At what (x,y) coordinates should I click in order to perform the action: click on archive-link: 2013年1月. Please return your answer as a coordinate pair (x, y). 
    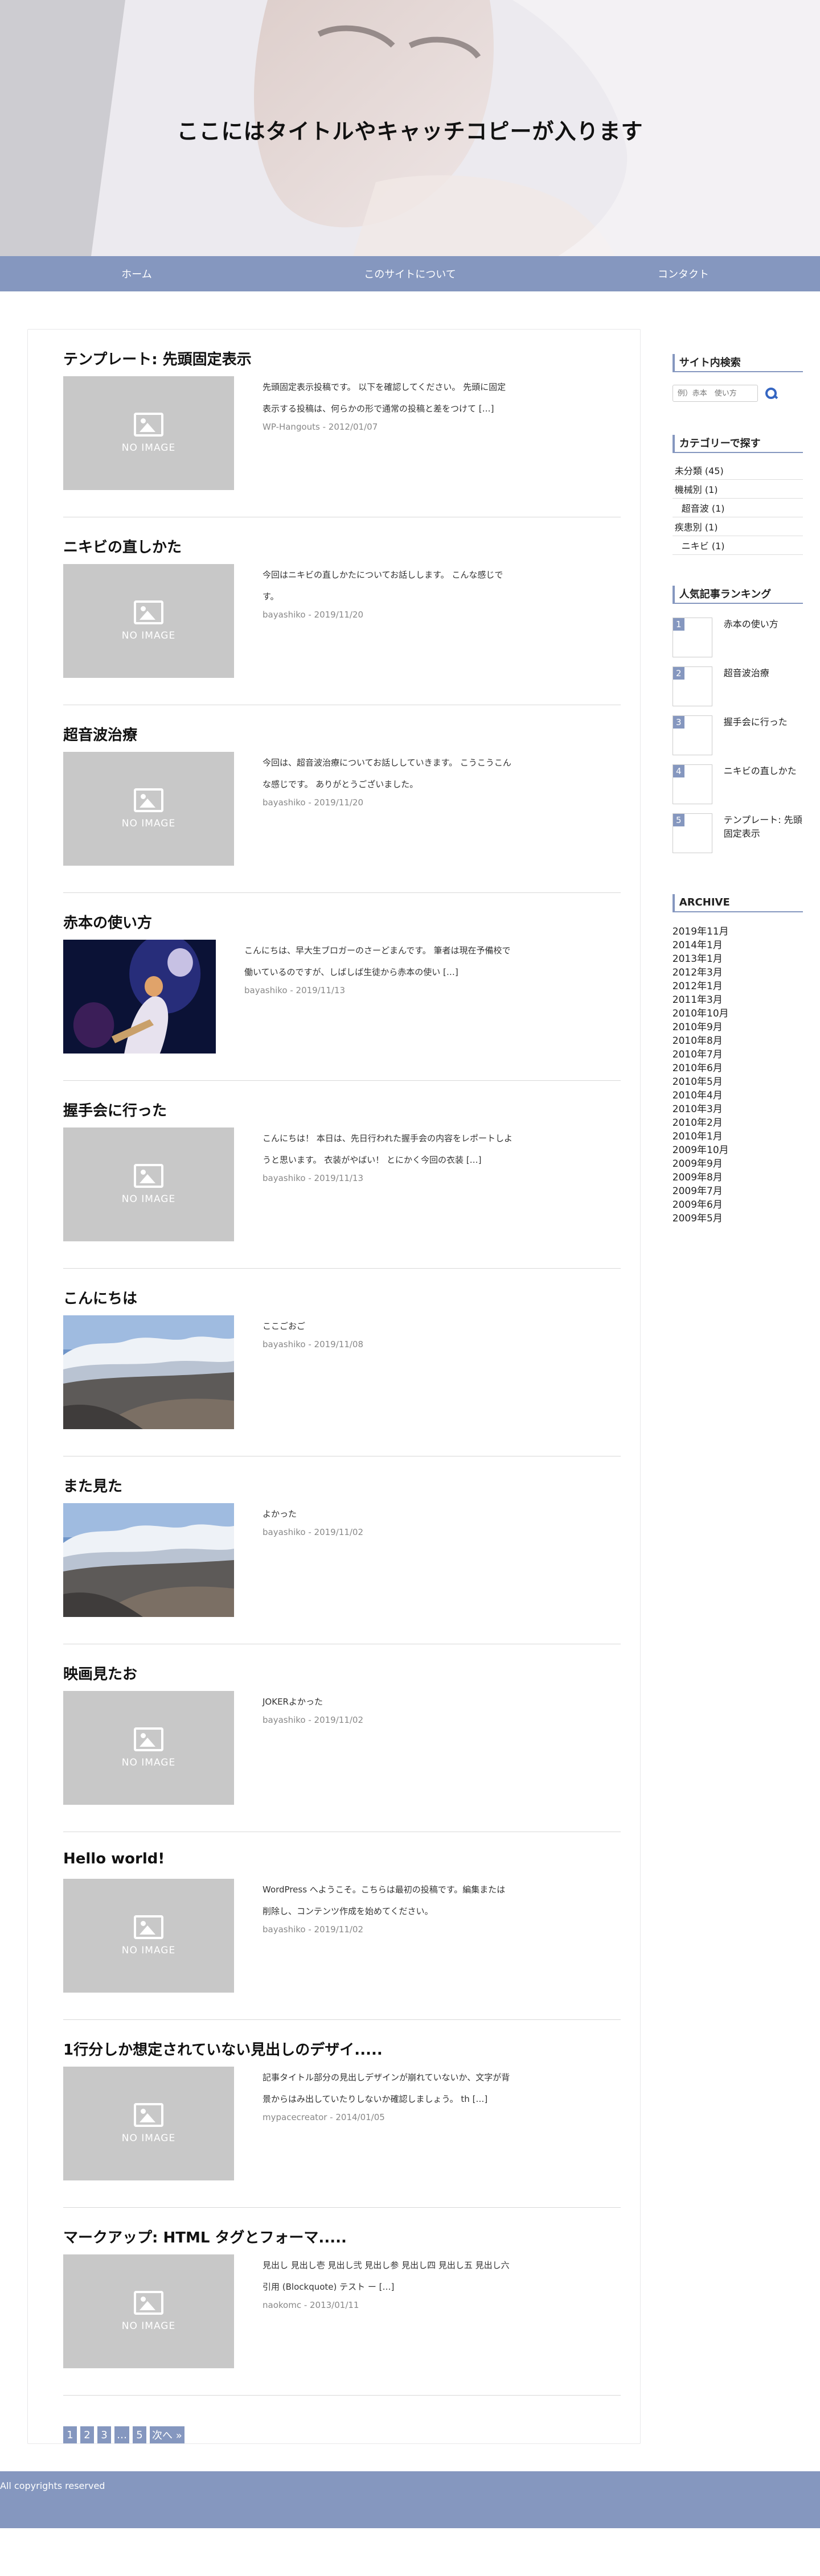
    Looking at the image, I should click on (738, 959).